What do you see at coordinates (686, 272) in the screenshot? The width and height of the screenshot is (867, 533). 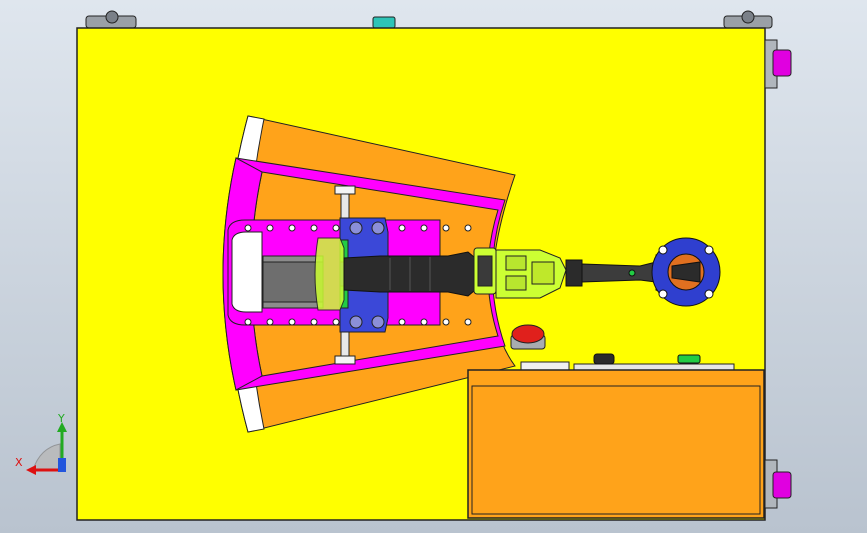 I see `flange` at bounding box center [686, 272].